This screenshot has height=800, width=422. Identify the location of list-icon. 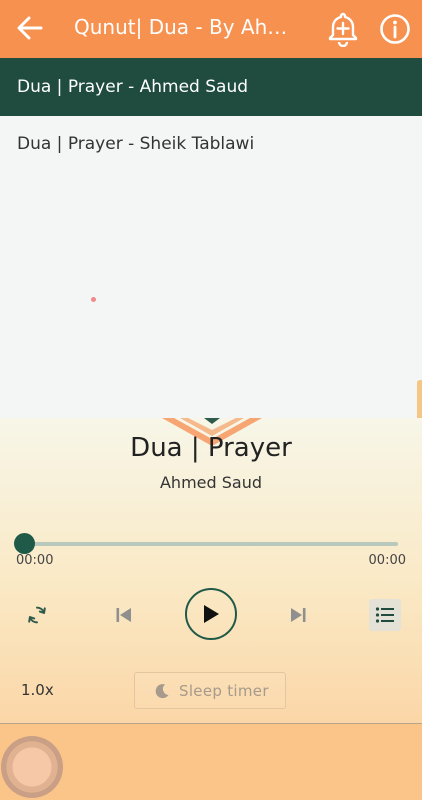
(384, 615).